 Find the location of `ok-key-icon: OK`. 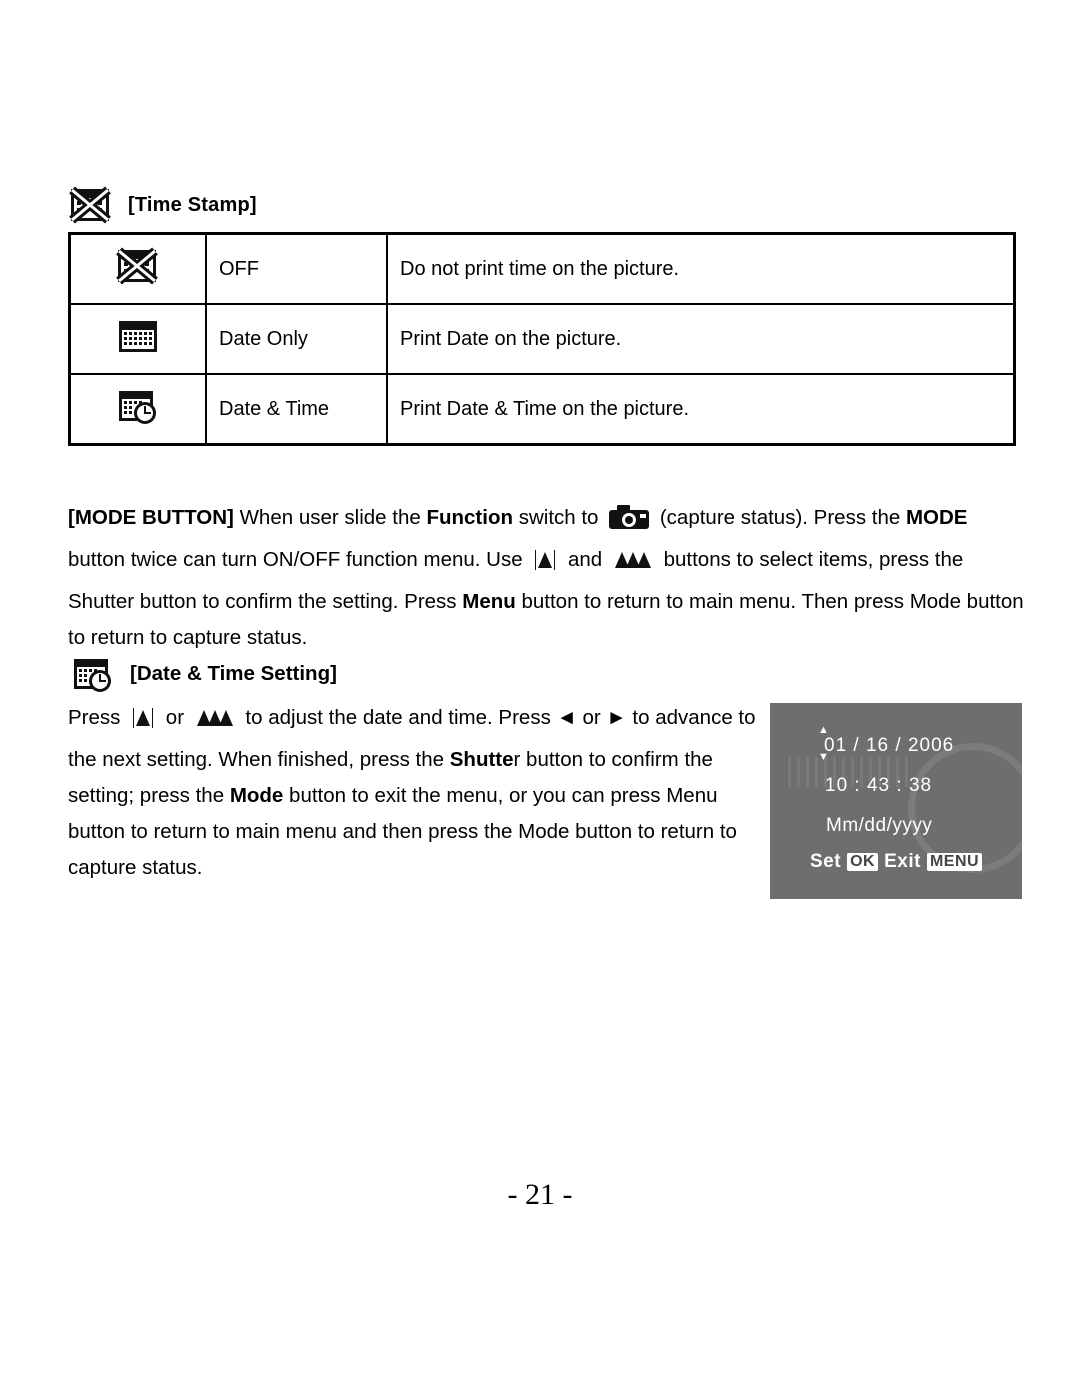

ok-key-icon: OK is located at coordinates (863, 862).